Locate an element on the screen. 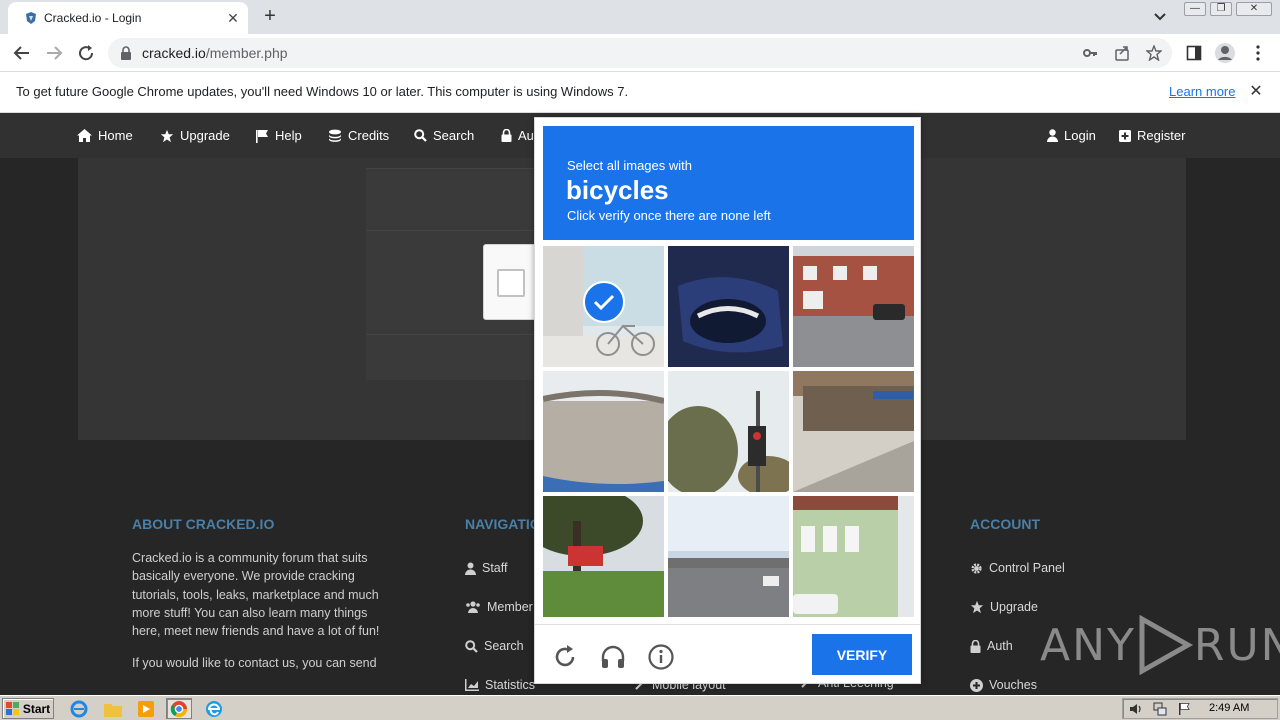 The width and height of the screenshot is (1280, 720). footer-link-control-panel: Control Panel is located at coordinates (1017, 568).